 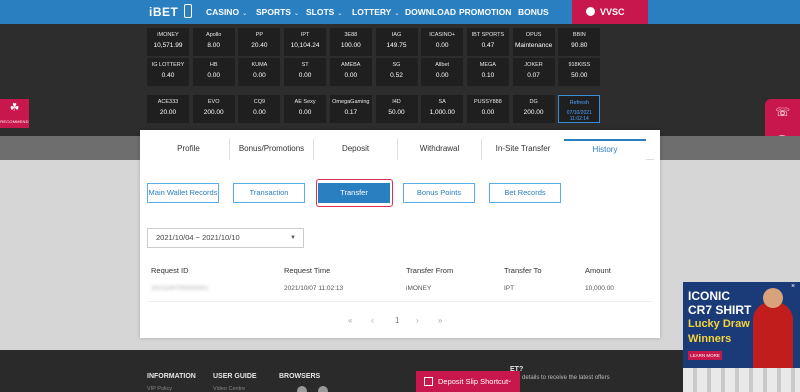 I want to click on wallet-name: ICASINO+, so click(x=442, y=35).